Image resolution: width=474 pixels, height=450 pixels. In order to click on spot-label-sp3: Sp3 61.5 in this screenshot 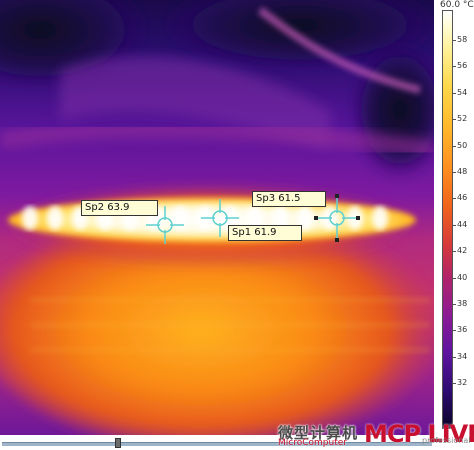, I will do `click(289, 199)`.